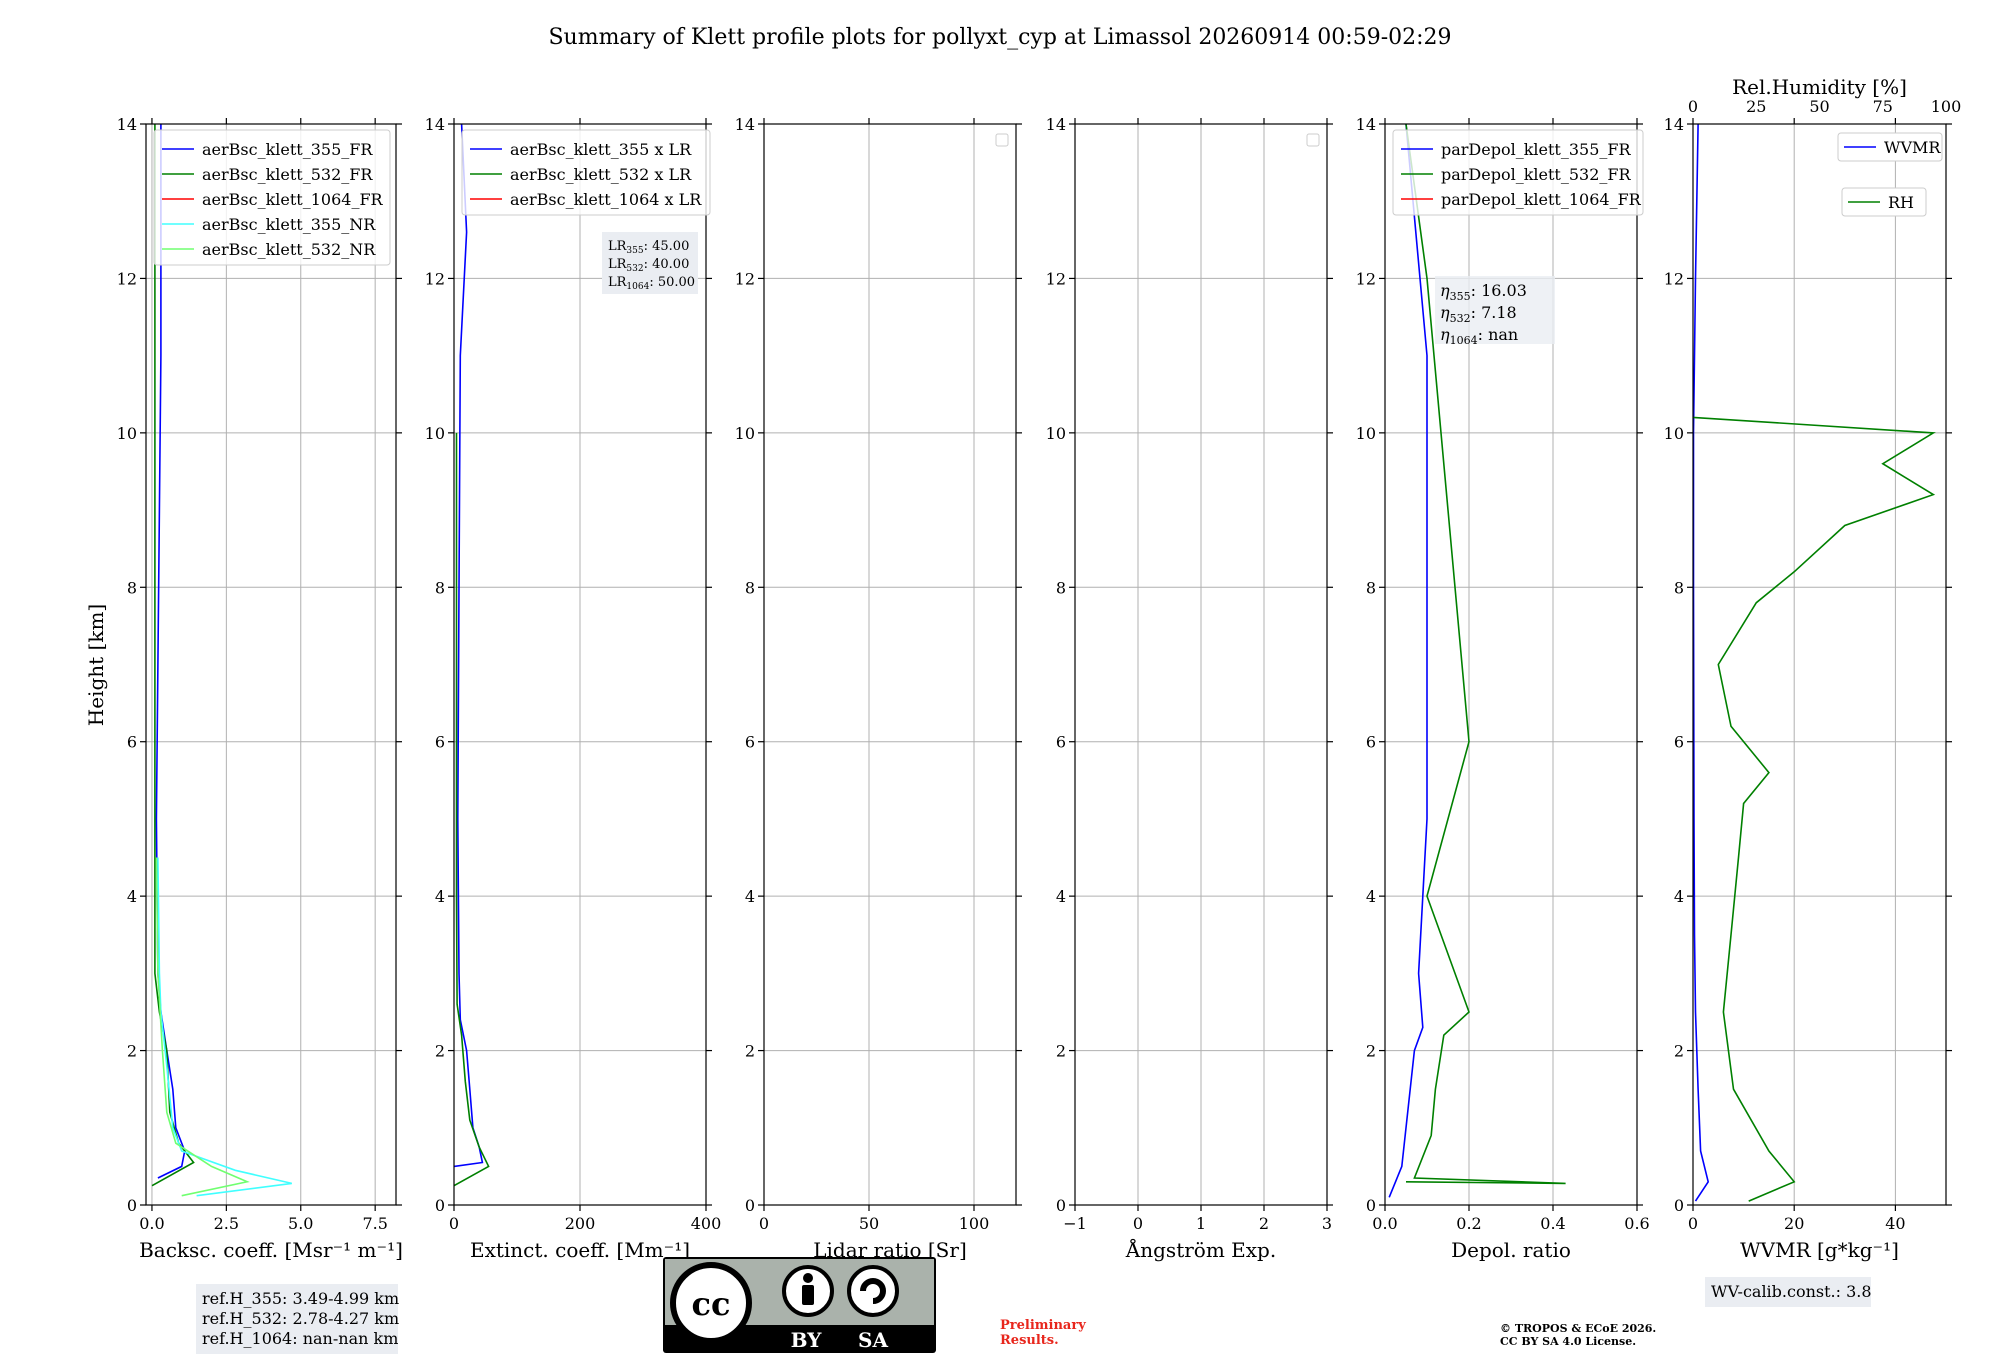 This screenshot has width=2000, height=1360. Describe the element at coordinates (226, 1223) in the screenshot. I see `x-tick-label: 2.5` at that location.